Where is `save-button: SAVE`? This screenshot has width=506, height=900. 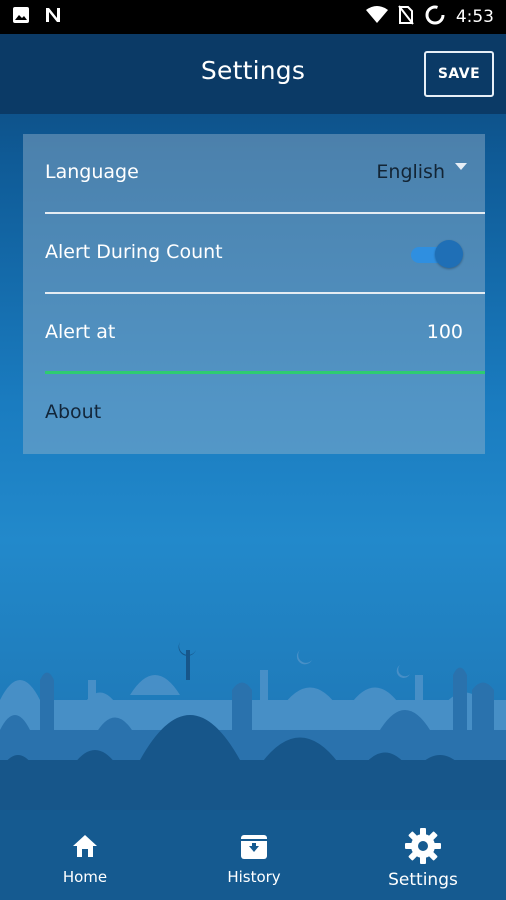 save-button: SAVE is located at coordinates (459, 74).